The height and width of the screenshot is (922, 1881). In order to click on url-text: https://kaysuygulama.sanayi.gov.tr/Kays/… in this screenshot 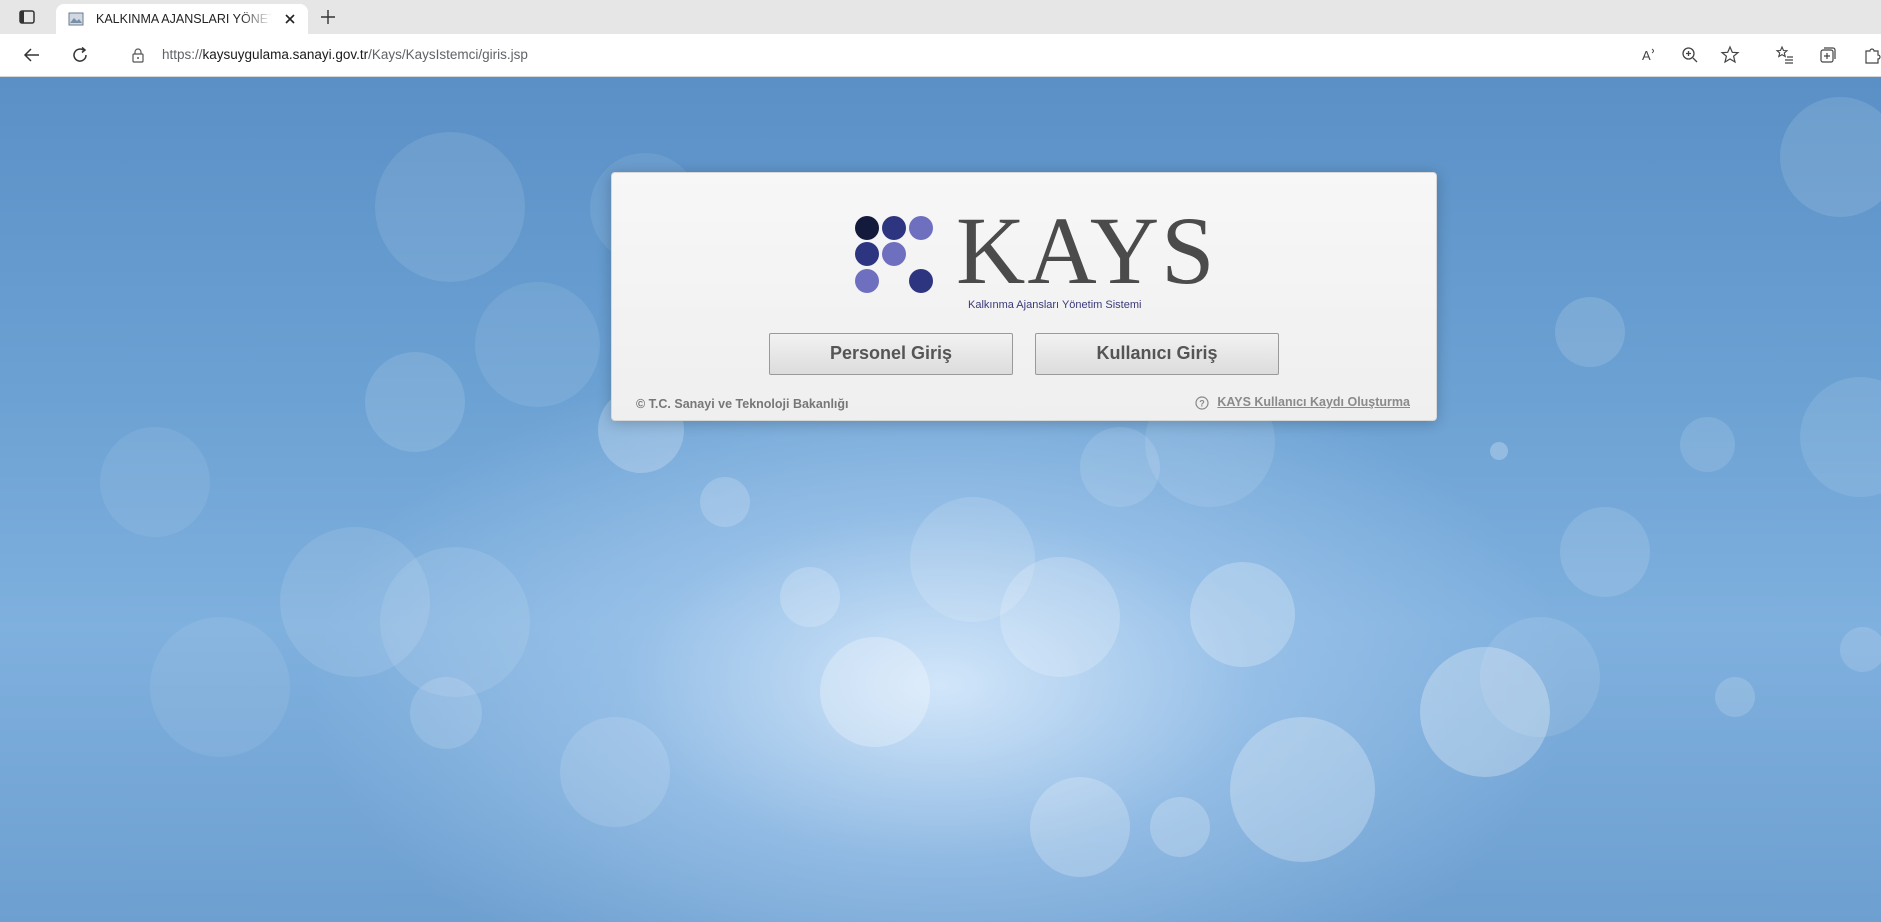, I will do `click(345, 54)`.